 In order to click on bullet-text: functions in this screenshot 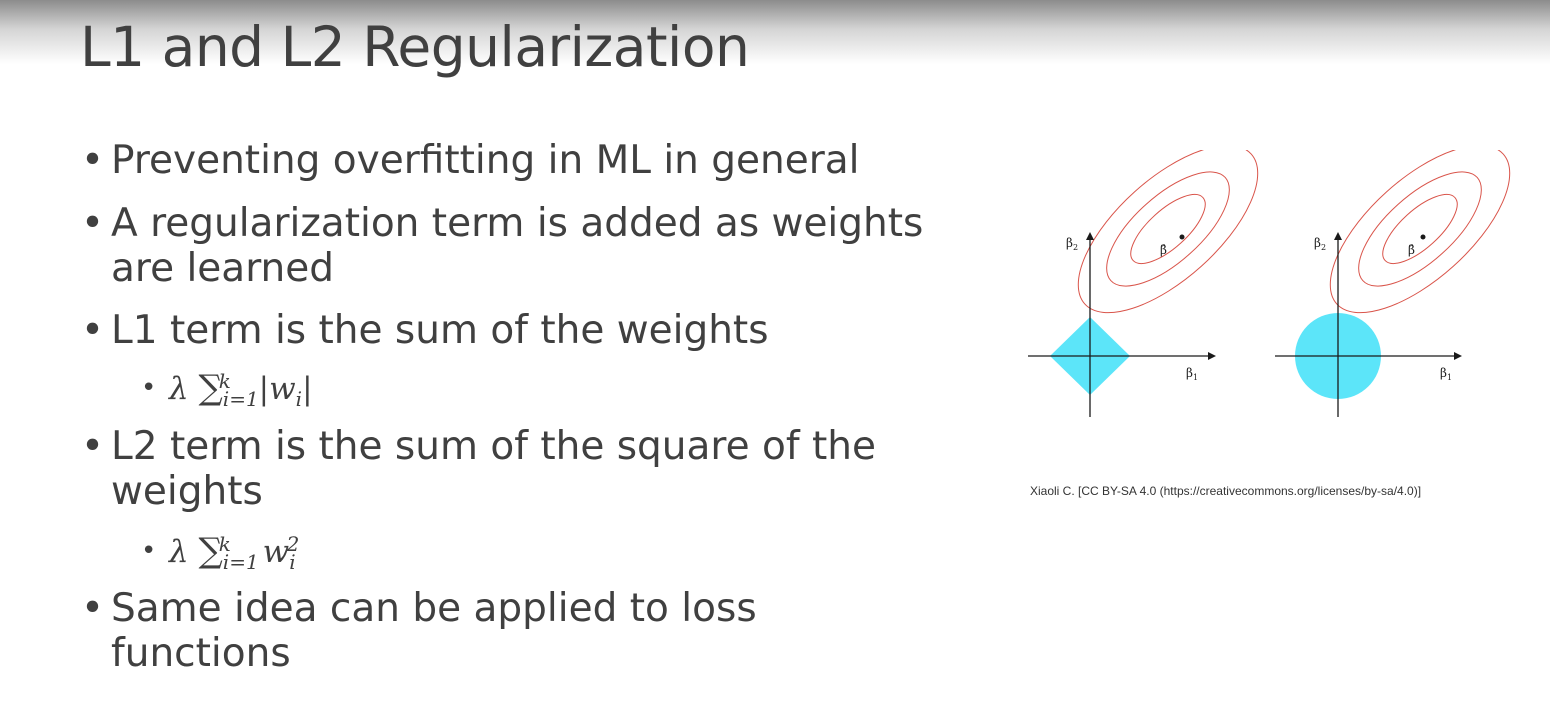, I will do `click(201, 653)`.